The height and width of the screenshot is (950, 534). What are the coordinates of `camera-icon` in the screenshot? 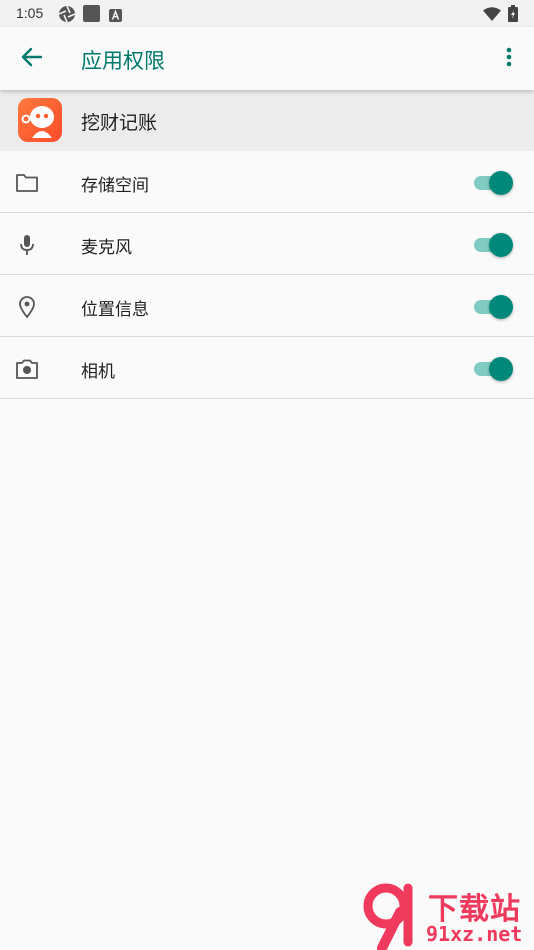 It's located at (27, 369).